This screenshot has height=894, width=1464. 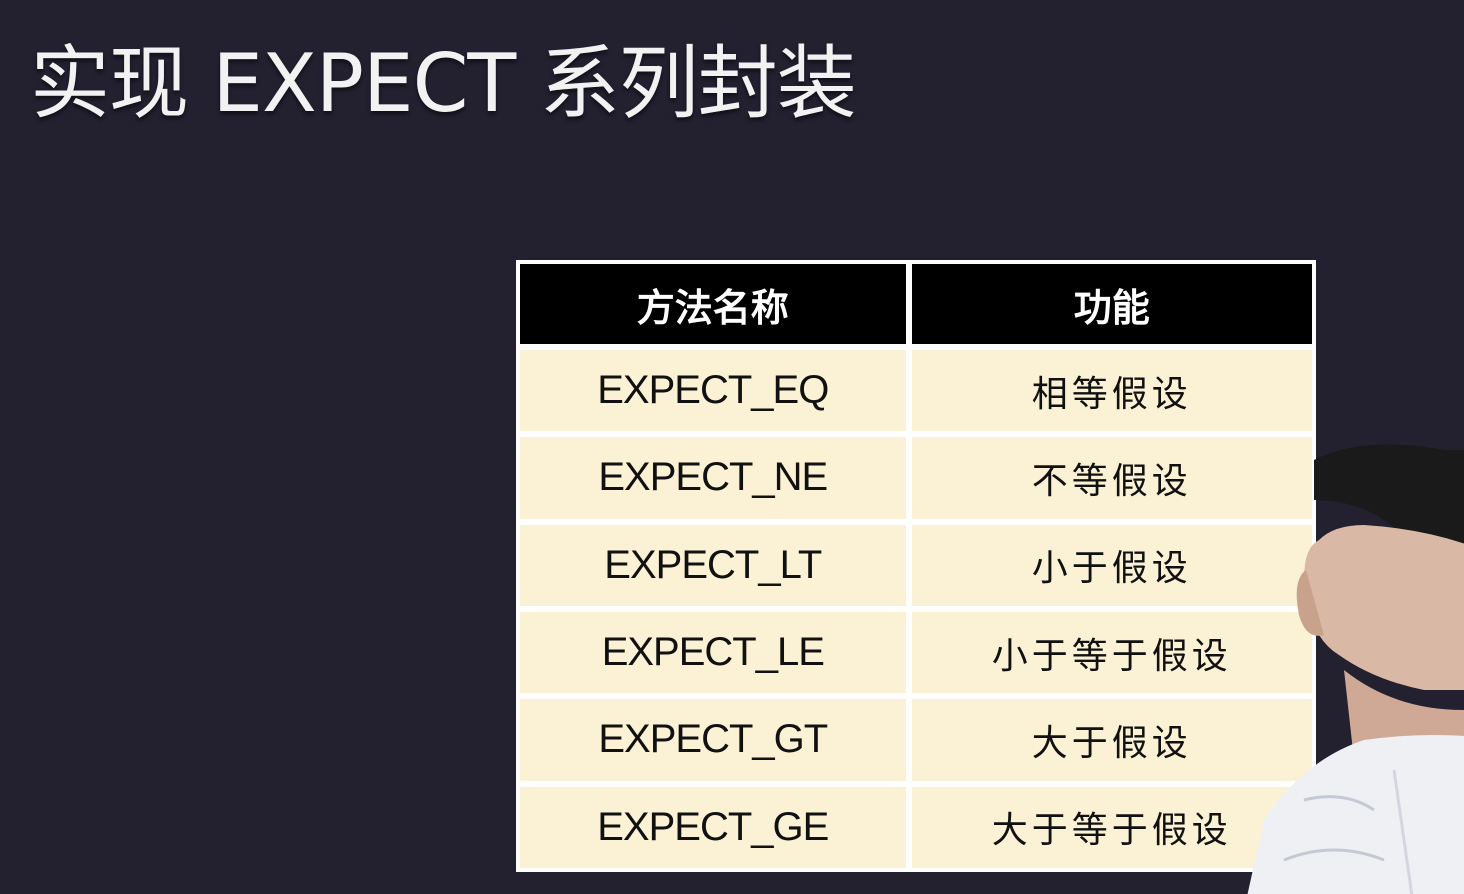 What do you see at coordinates (916, 478) in the screenshot?
I see `table-row: EXPECT_NE 不等假设` at bounding box center [916, 478].